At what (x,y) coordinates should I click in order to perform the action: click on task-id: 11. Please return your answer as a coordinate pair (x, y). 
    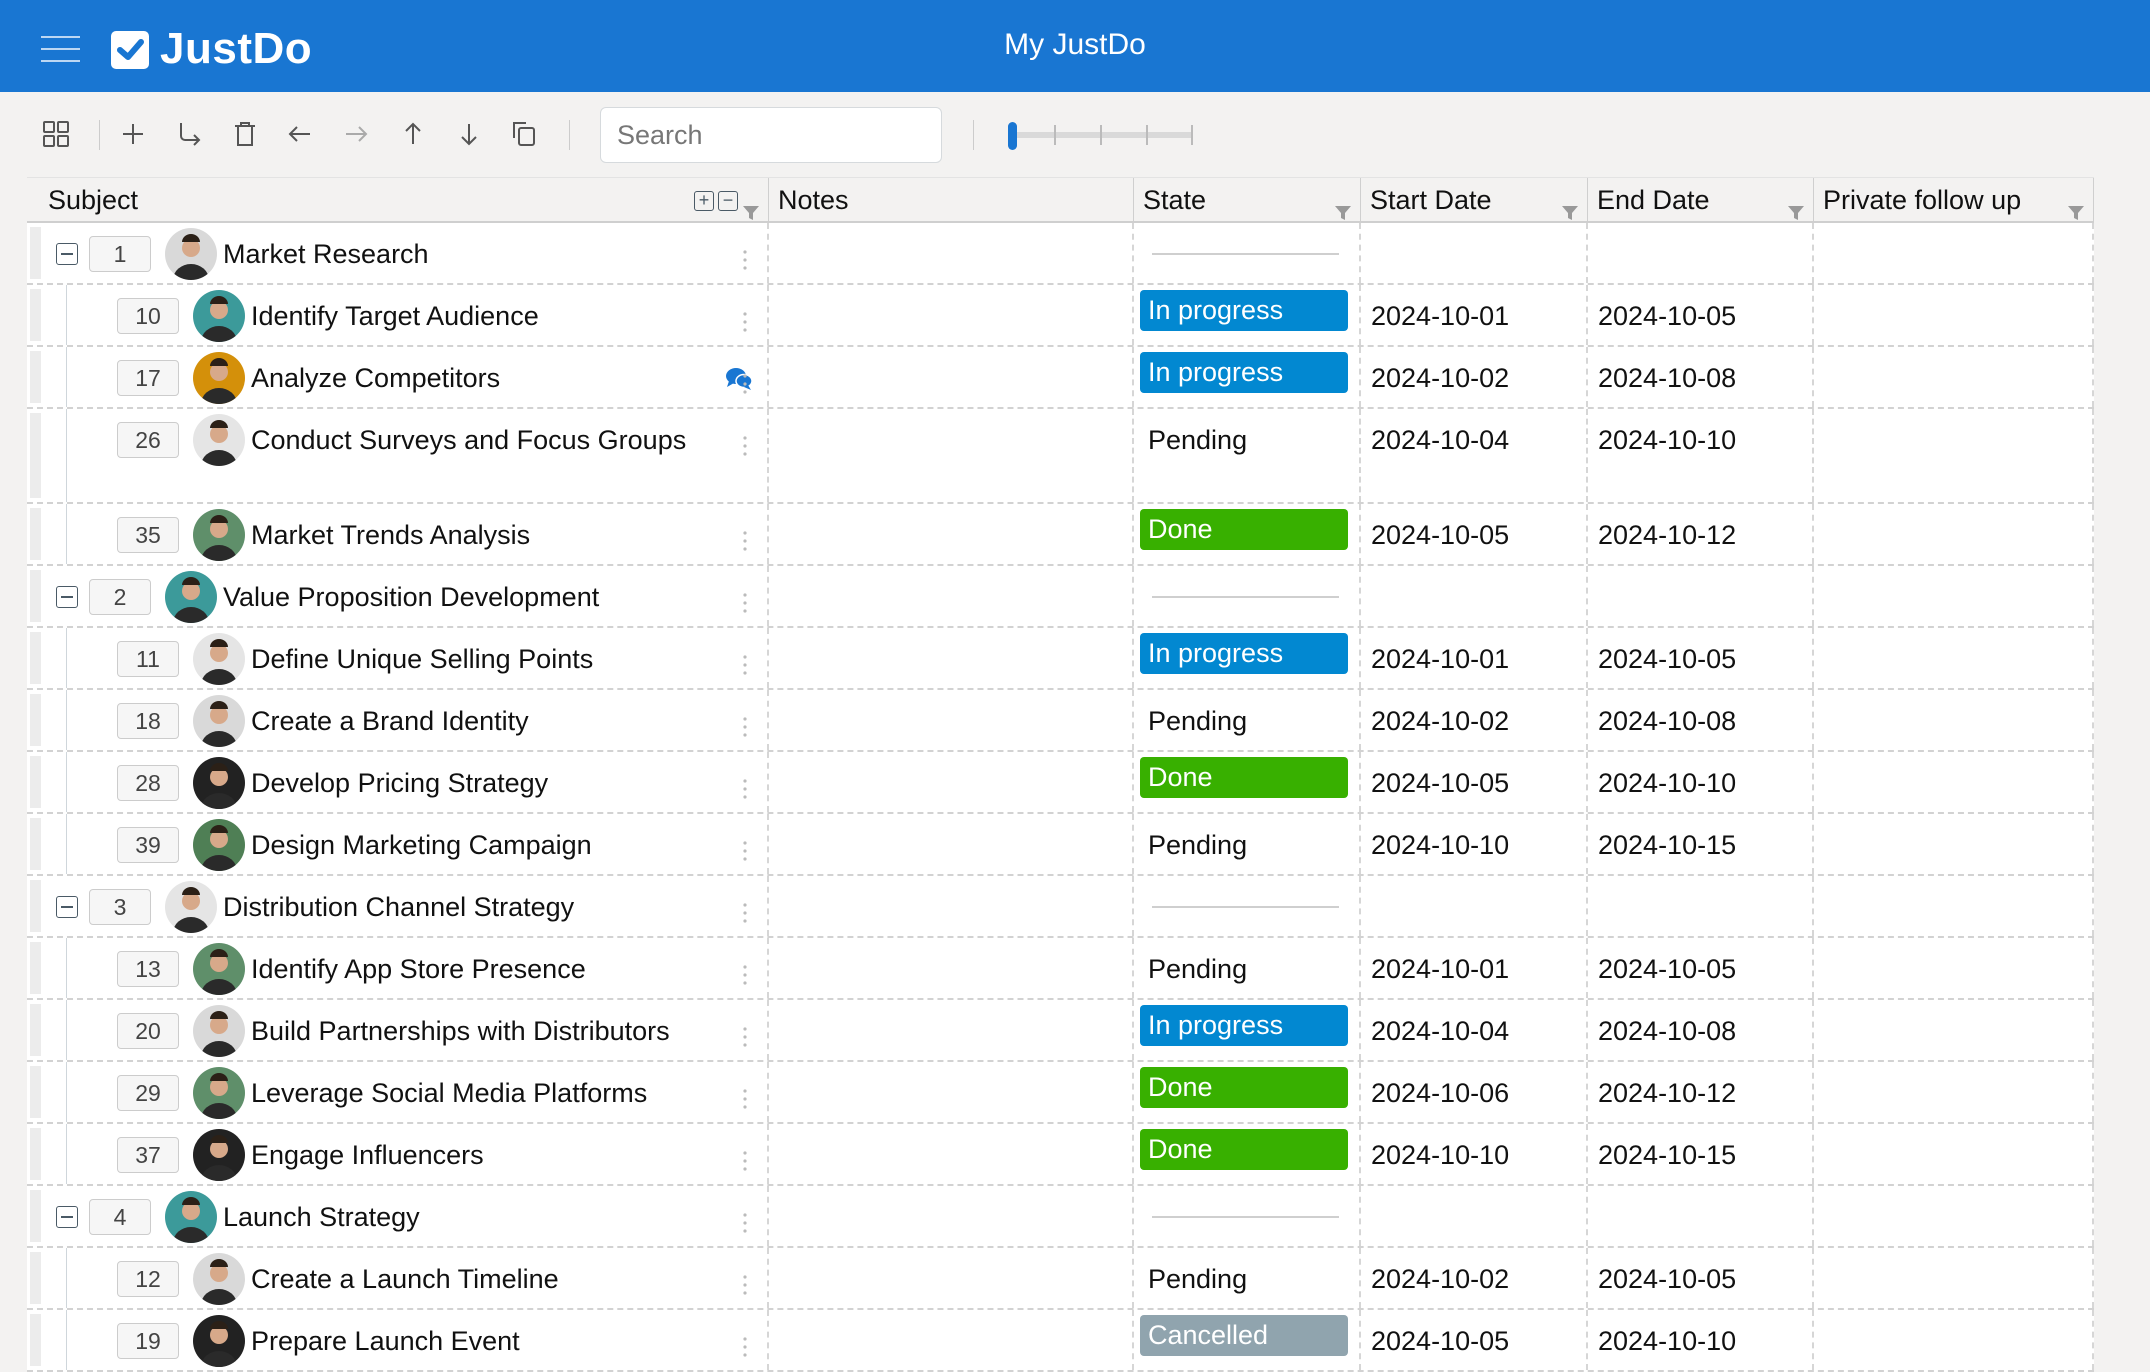
    Looking at the image, I should click on (148, 659).